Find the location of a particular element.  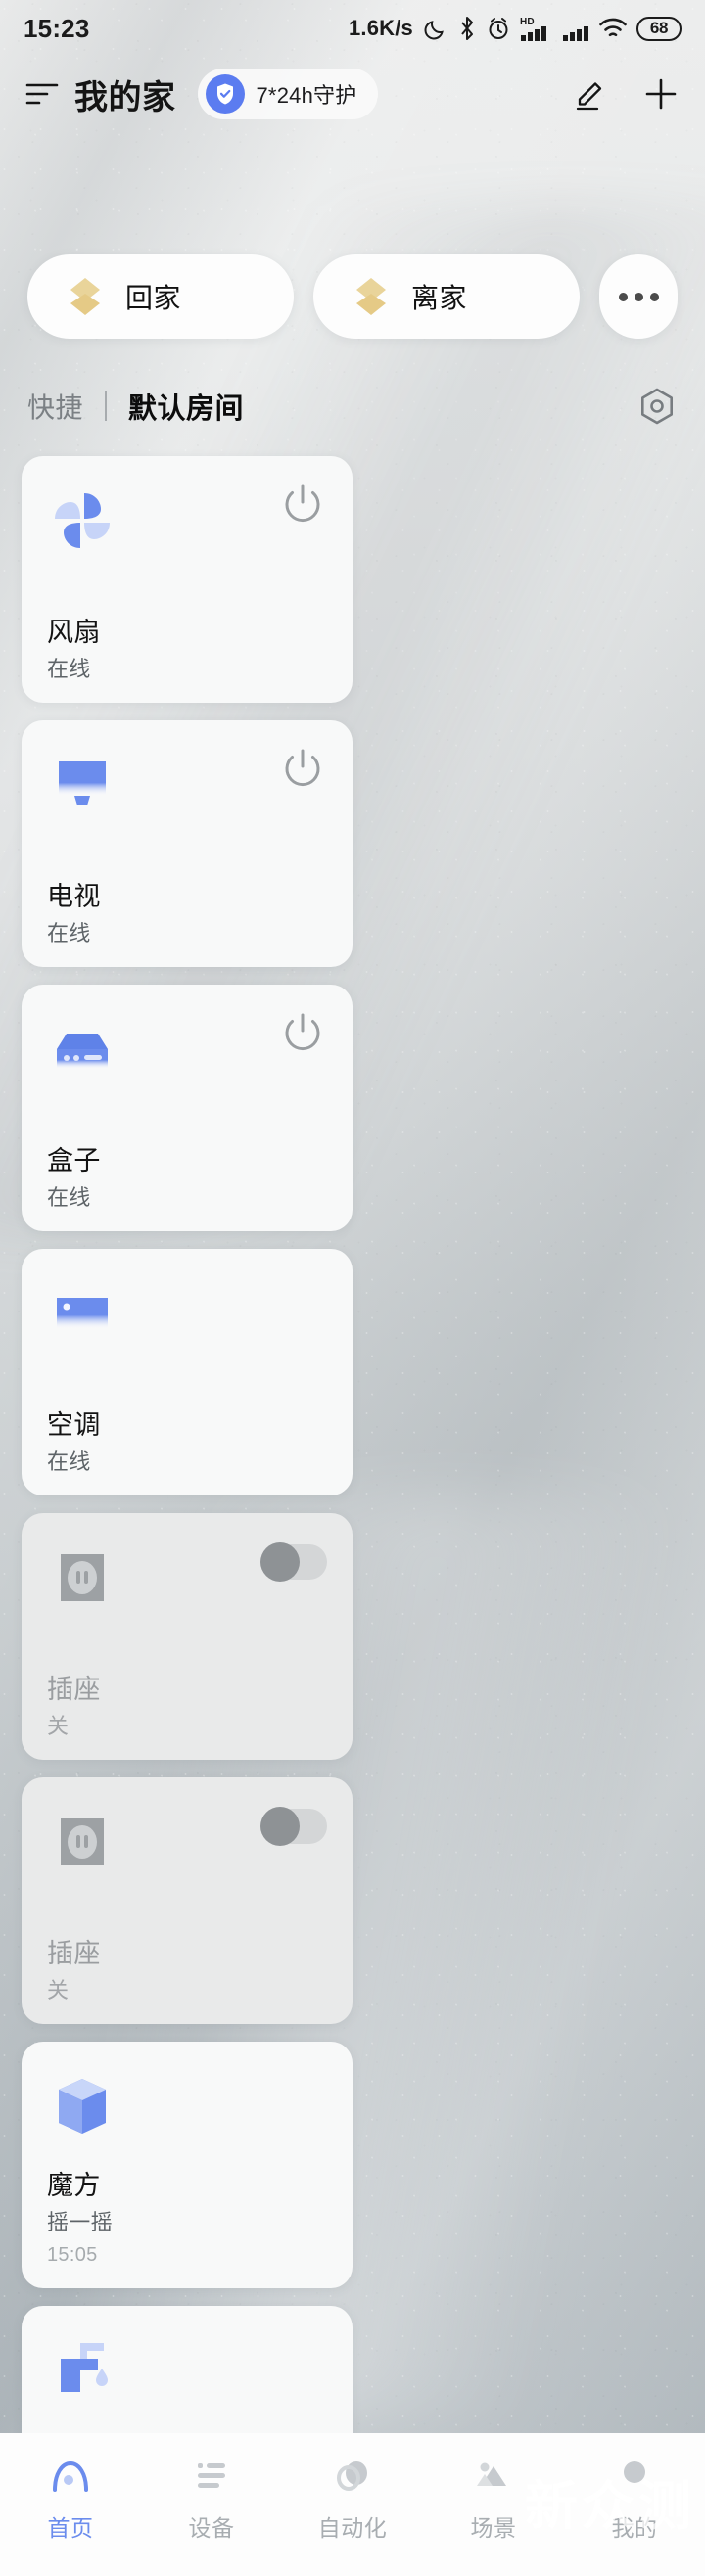

scene-chip-home: 回家 is located at coordinates (160, 296).